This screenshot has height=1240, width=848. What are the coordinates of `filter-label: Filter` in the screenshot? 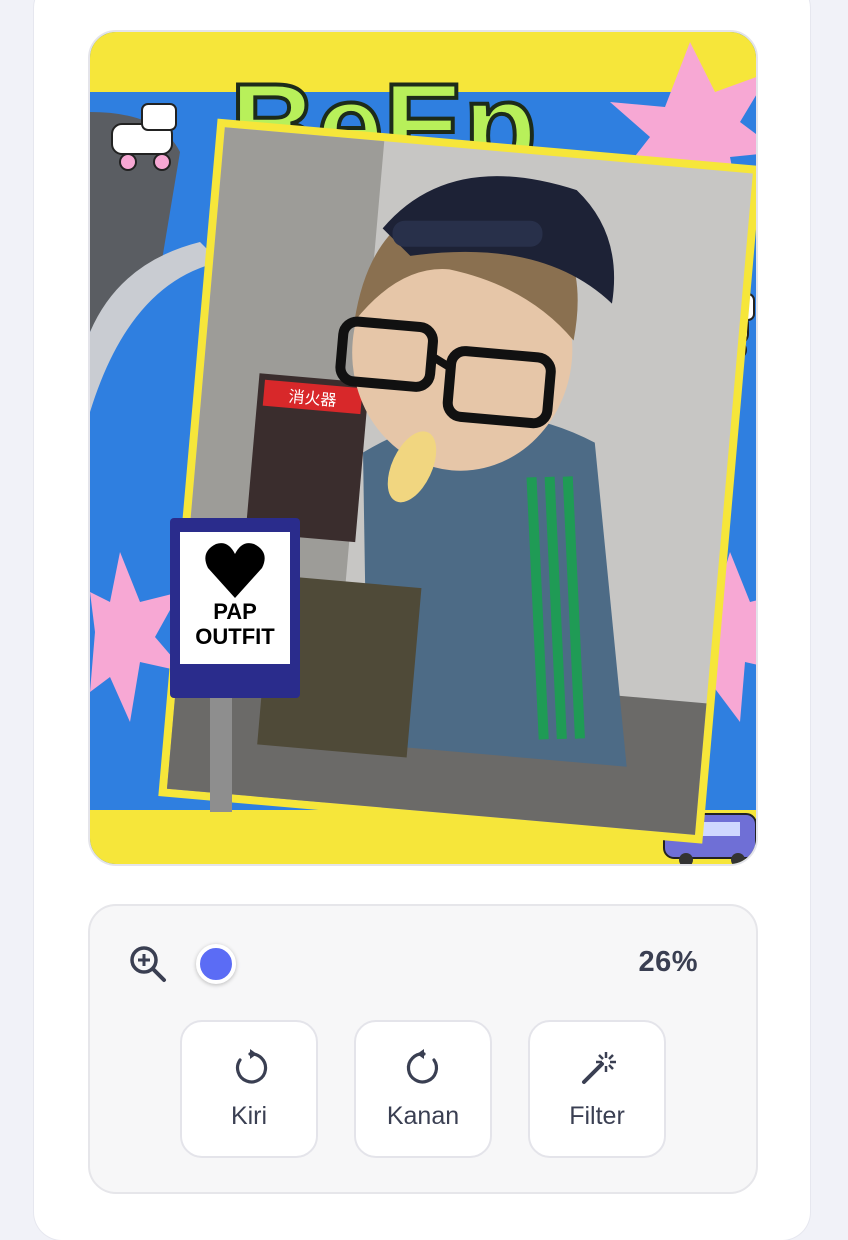 It's located at (597, 1116).